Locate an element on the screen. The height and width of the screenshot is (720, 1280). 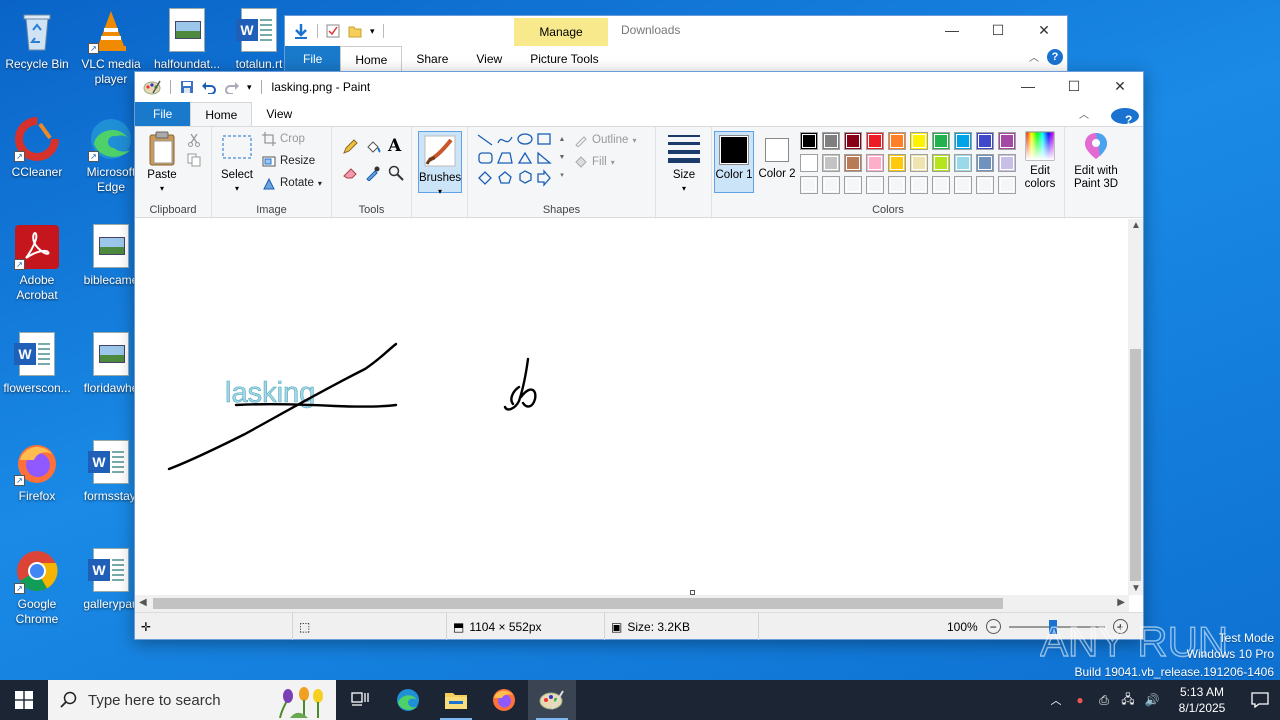
color1-button: Color 1 is located at coordinates (734, 162).